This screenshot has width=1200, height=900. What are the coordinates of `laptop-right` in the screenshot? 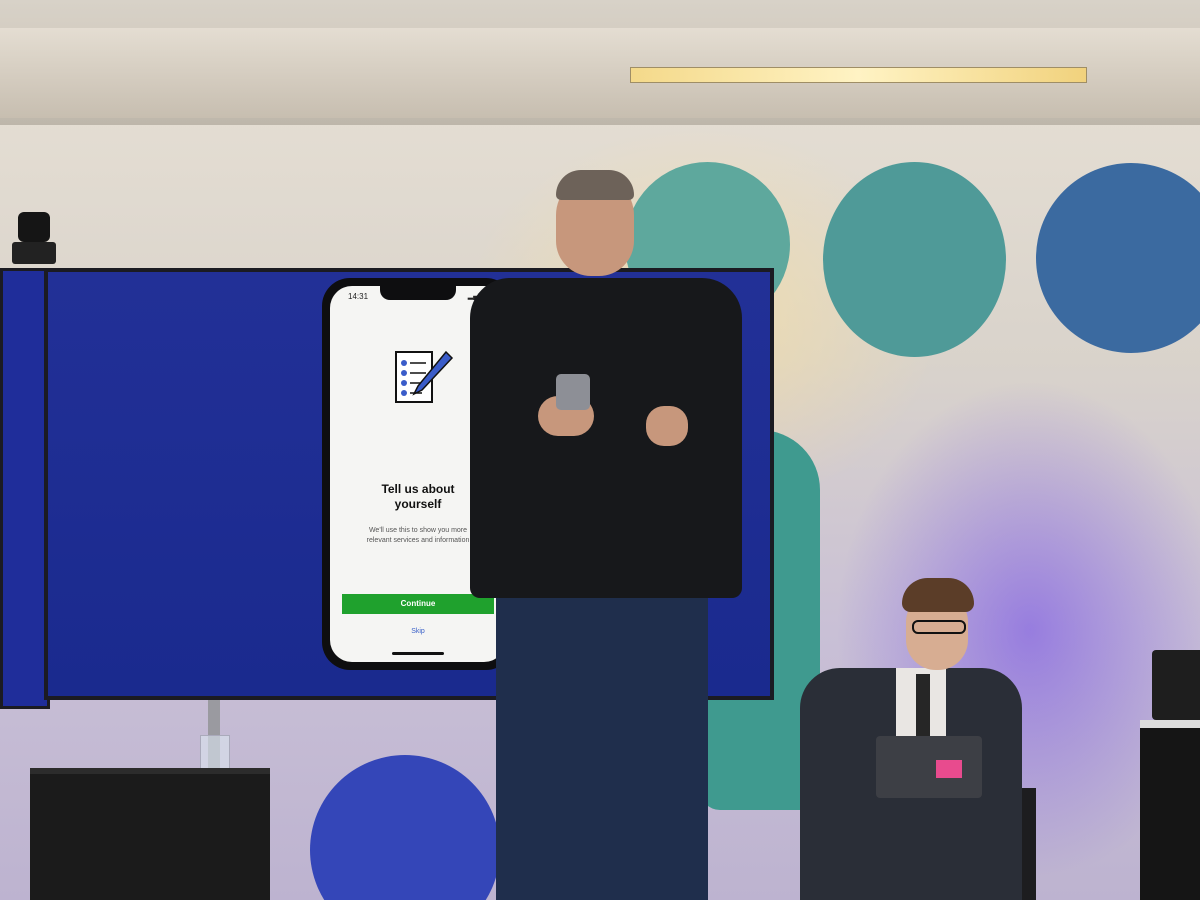 It's located at (1176, 685).